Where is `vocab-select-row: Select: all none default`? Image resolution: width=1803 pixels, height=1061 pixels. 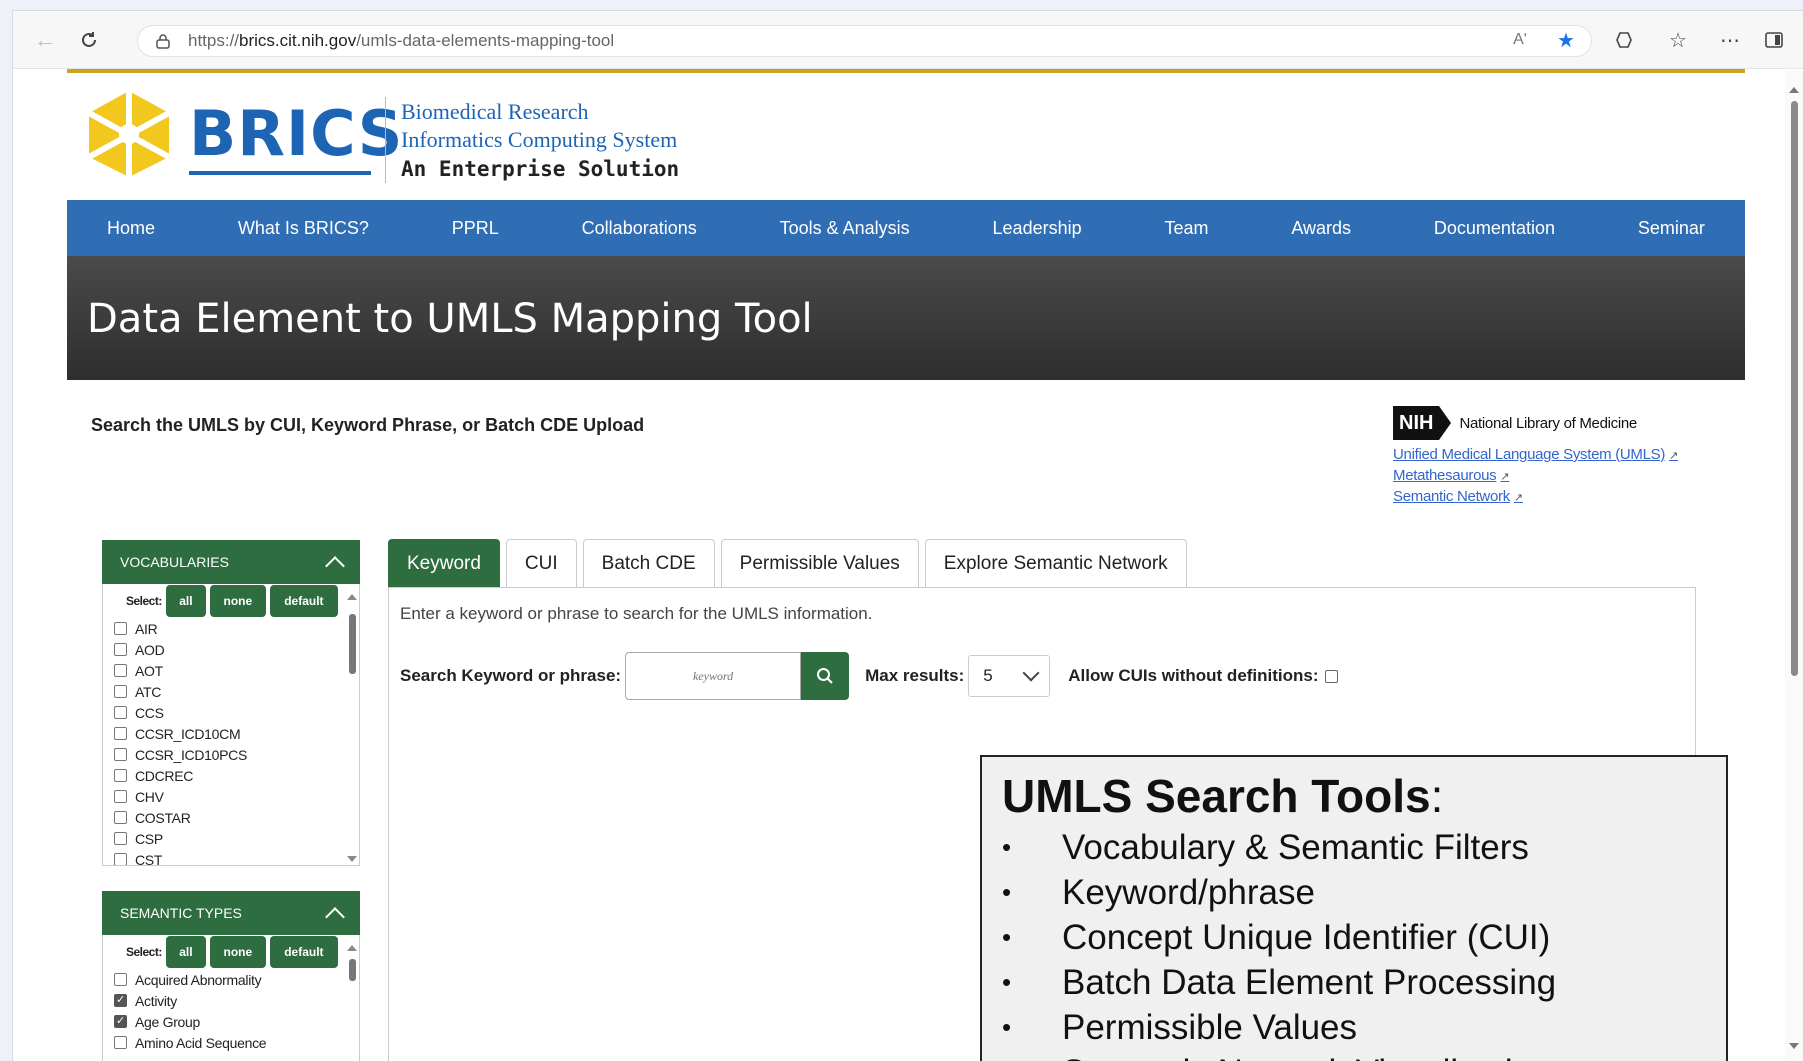
vocab-select-row: Select: all none default is located at coordinates (231, 601).